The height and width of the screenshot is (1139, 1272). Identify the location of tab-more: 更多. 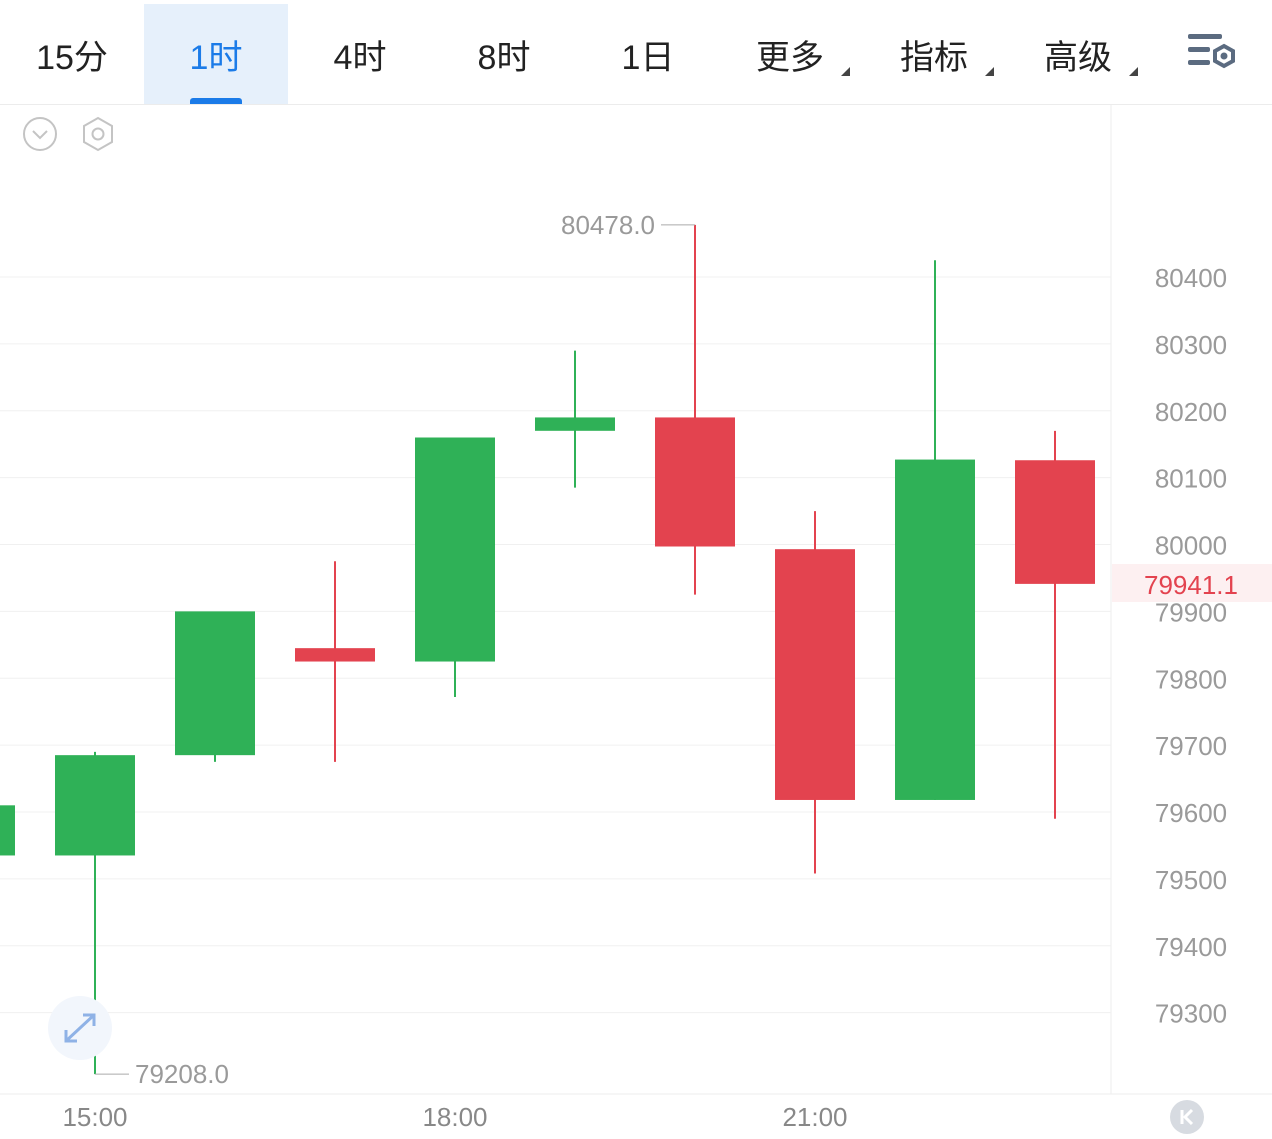
(790, 54).